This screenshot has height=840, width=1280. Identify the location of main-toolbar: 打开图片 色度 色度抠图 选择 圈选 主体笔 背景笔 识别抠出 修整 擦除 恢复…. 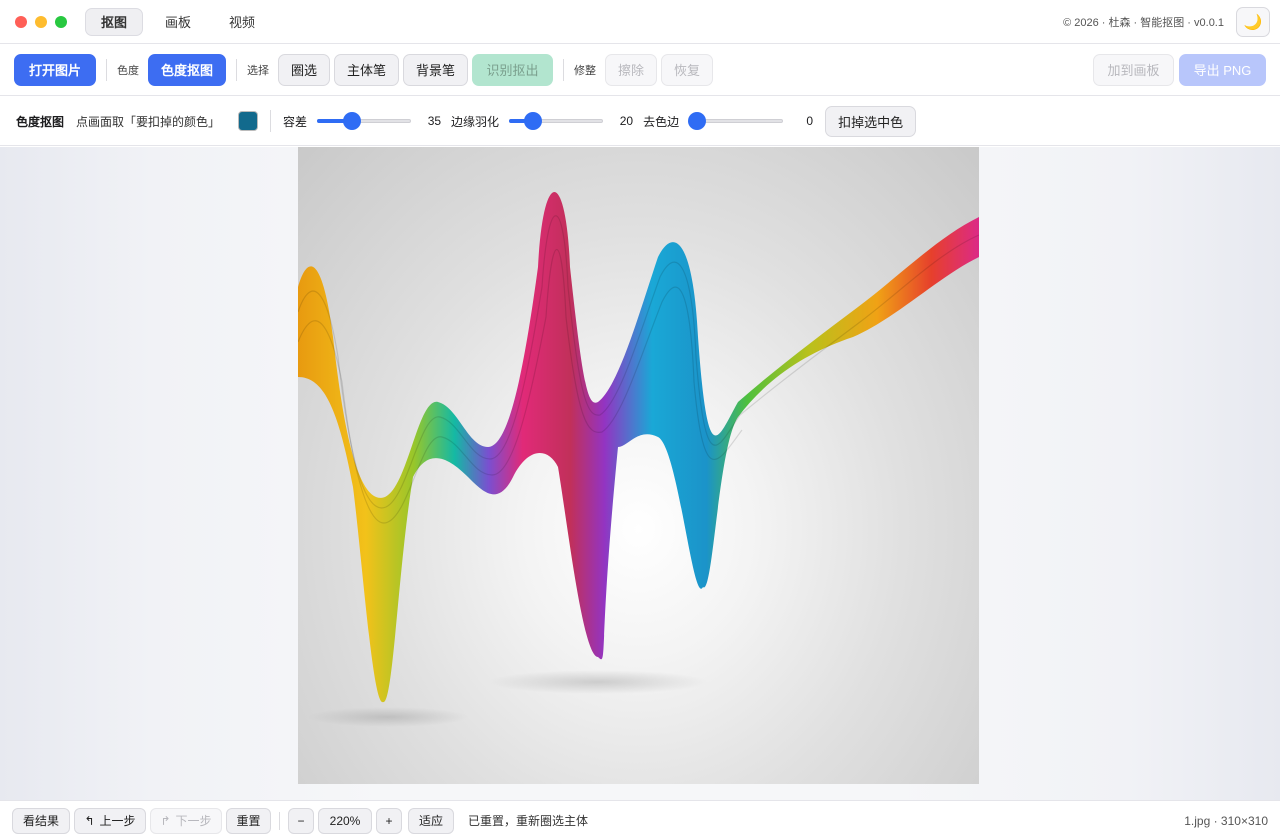
(640, 70).